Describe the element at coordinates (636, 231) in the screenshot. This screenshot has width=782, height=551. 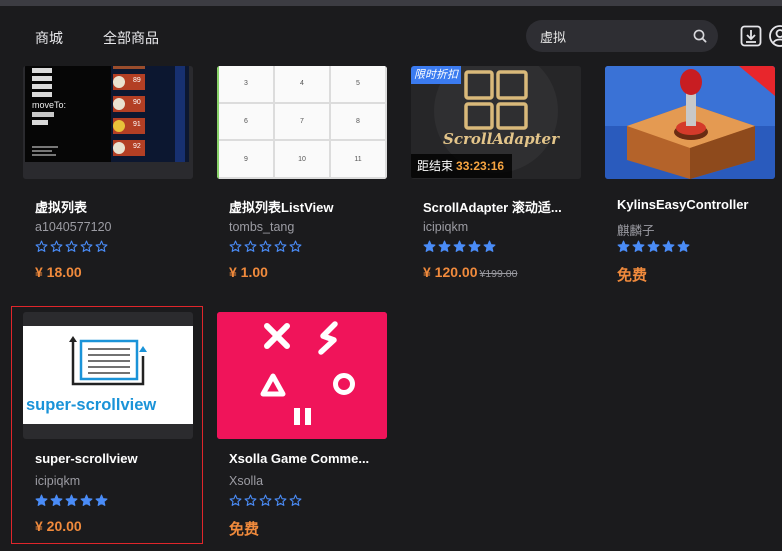
I see `product-author: 麒麟子` at that location.